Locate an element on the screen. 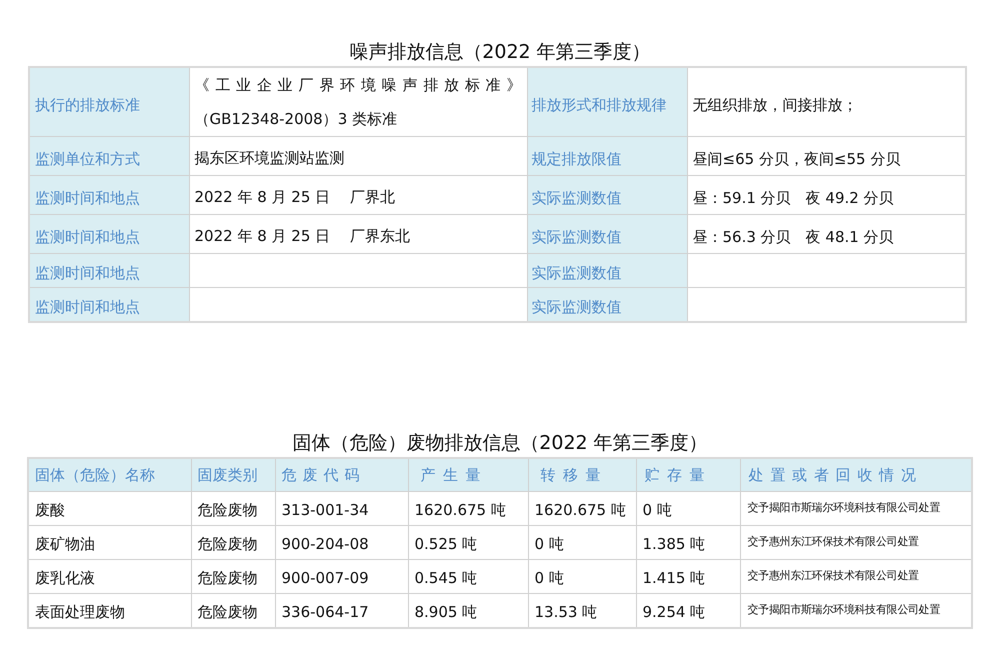 Image resolution: width=1000 pixels, height=662 pixels. table-cell: 2022 年 8 月 25 日 厂界北 is located at coordinates (358, 195).